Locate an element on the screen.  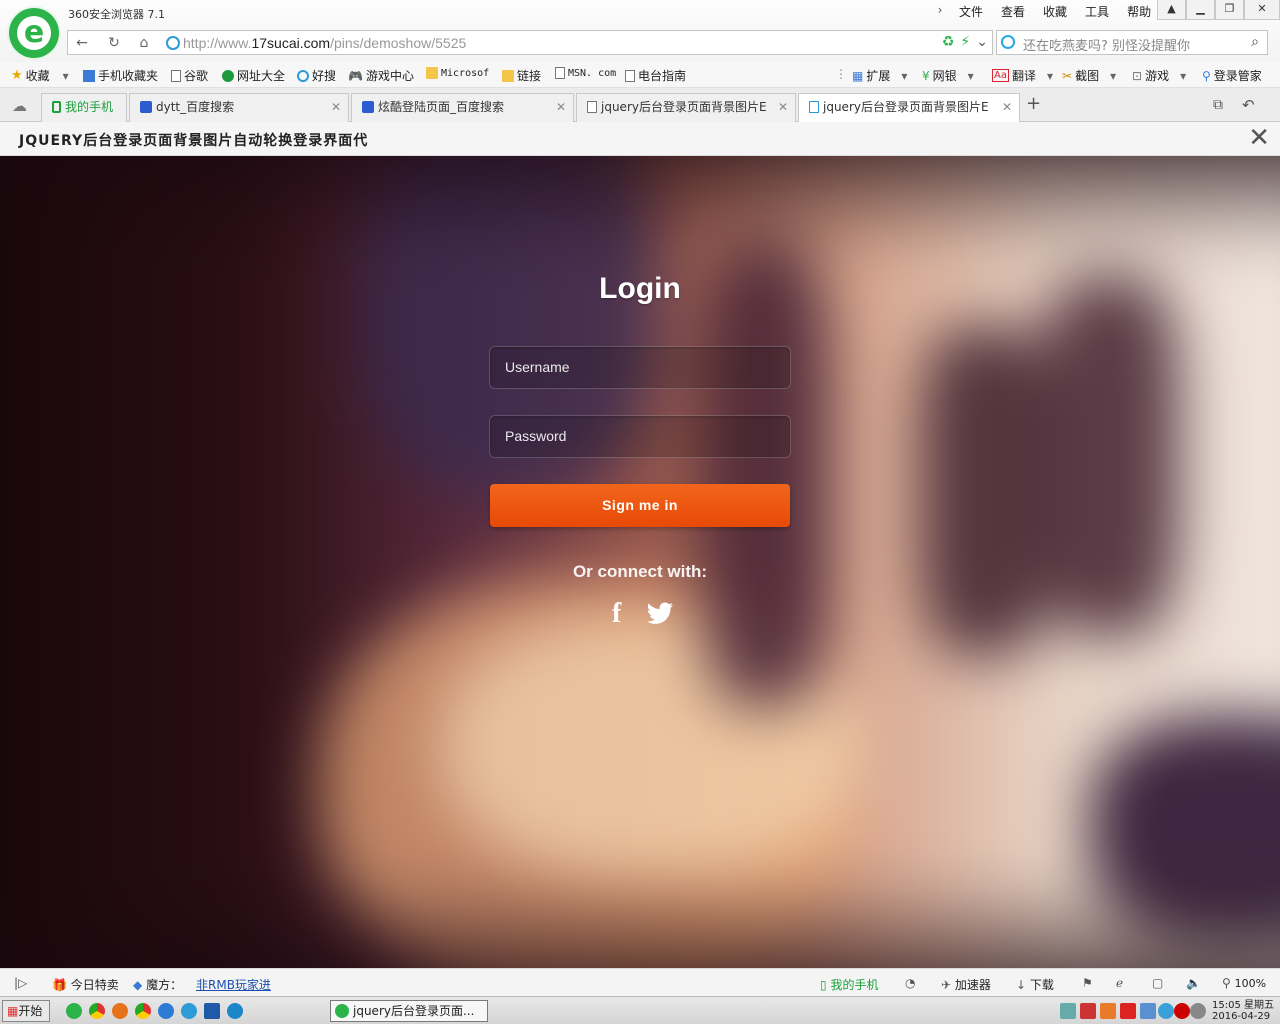
tray-shield-icon is located at coordinates (1166, 1011).